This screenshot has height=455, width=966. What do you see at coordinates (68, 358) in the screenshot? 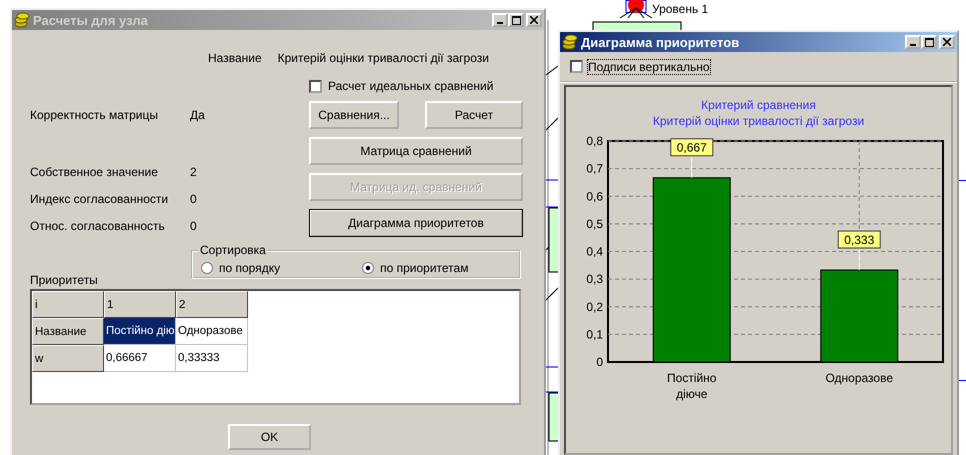
I see `row-header-cell: w` at bounding box center [68, 358].